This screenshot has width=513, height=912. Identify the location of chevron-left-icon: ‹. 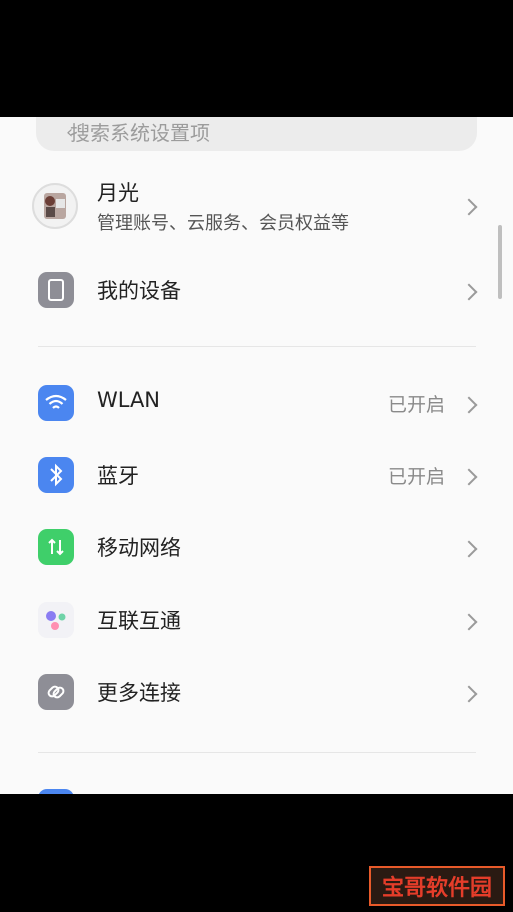
(69, 144).